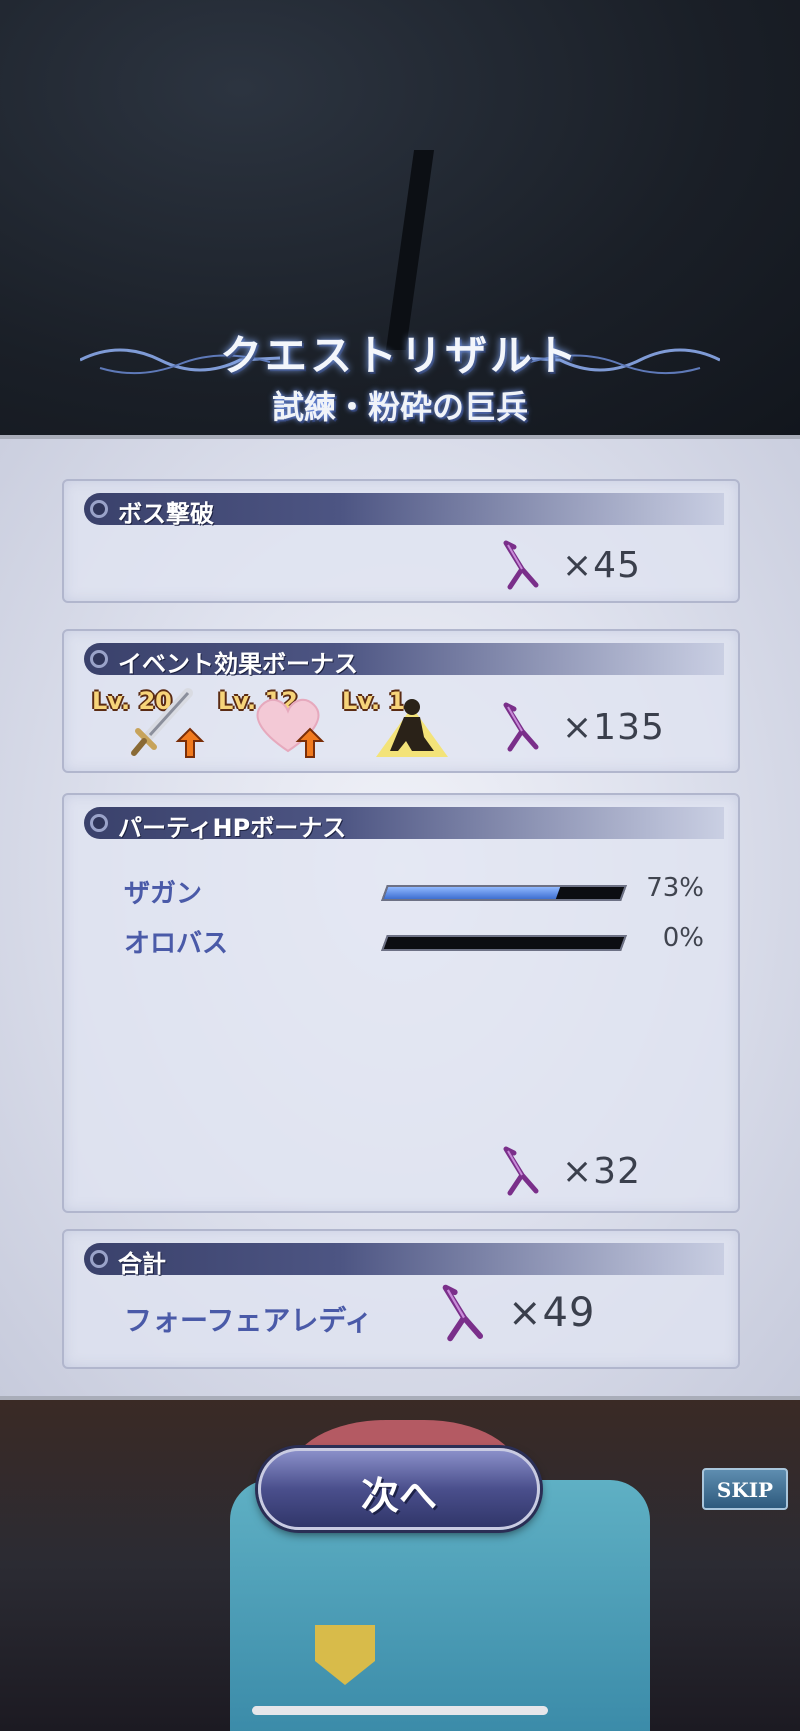 The height and width of the screenshot is (1731, 800). I want to click on quest-name: 試練・粉砕の巨兵, so click(399, 407).